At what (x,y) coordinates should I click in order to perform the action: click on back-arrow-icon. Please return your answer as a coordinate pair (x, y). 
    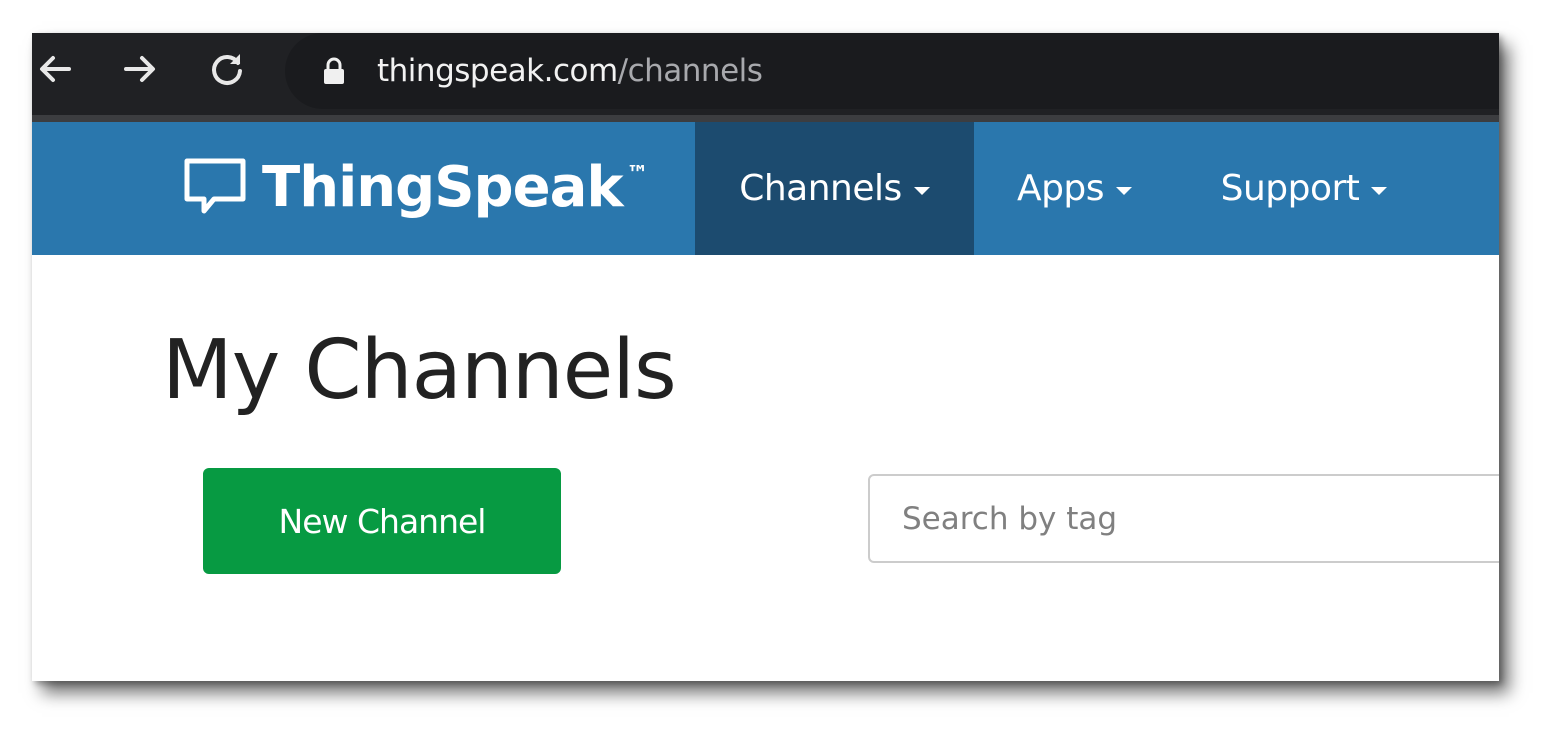
    Looking at the image, I should click on (55, 69).